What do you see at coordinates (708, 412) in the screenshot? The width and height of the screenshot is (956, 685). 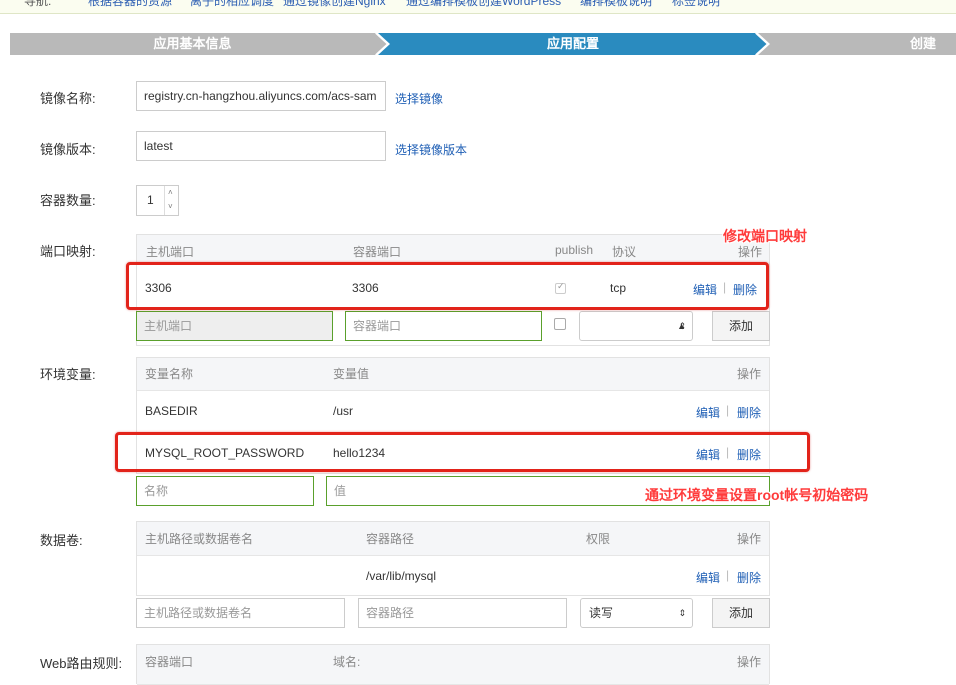 I see `env-edit-link: 编辑` at bounding box center [708, 412].